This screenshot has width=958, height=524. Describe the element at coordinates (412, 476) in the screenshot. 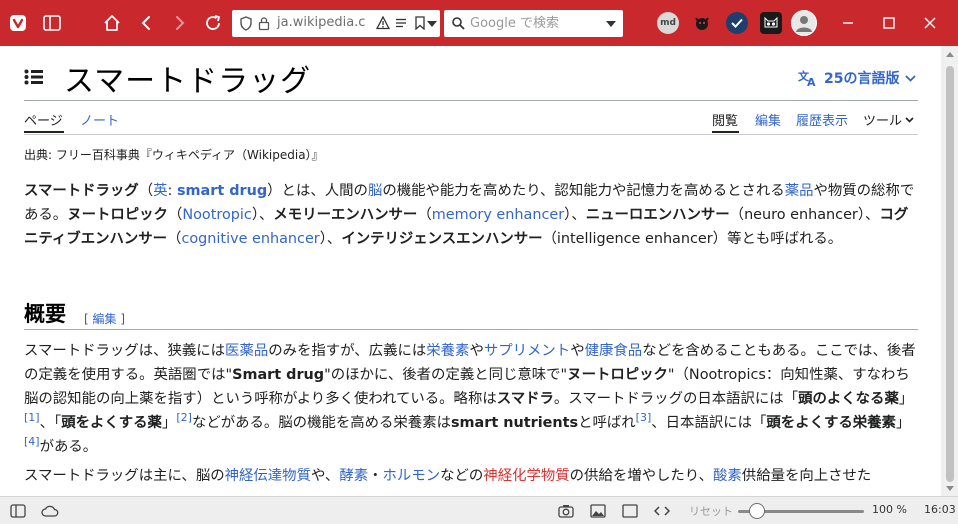

I see `link-hormone: ホルモン` at that location.